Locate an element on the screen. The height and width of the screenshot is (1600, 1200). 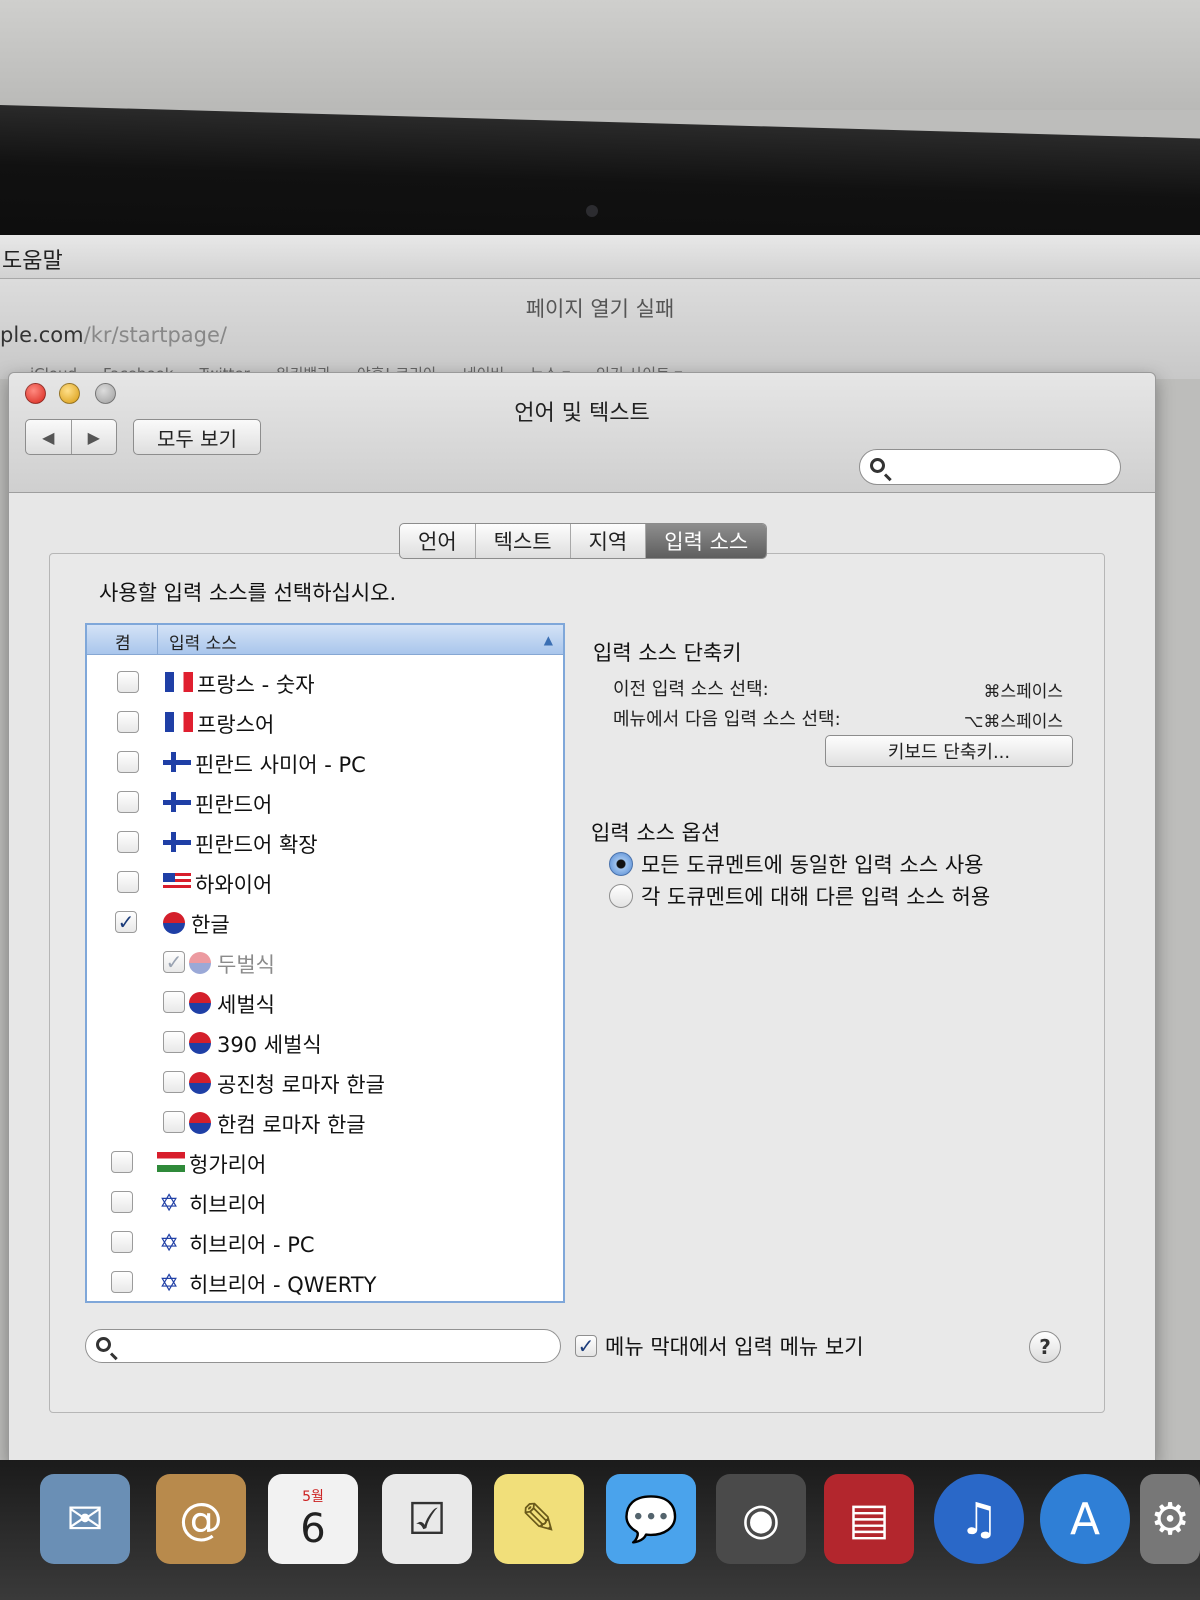
list-row-gongjincheong: 공진청 로마자 한글 is located at coordinates (325, 1083).